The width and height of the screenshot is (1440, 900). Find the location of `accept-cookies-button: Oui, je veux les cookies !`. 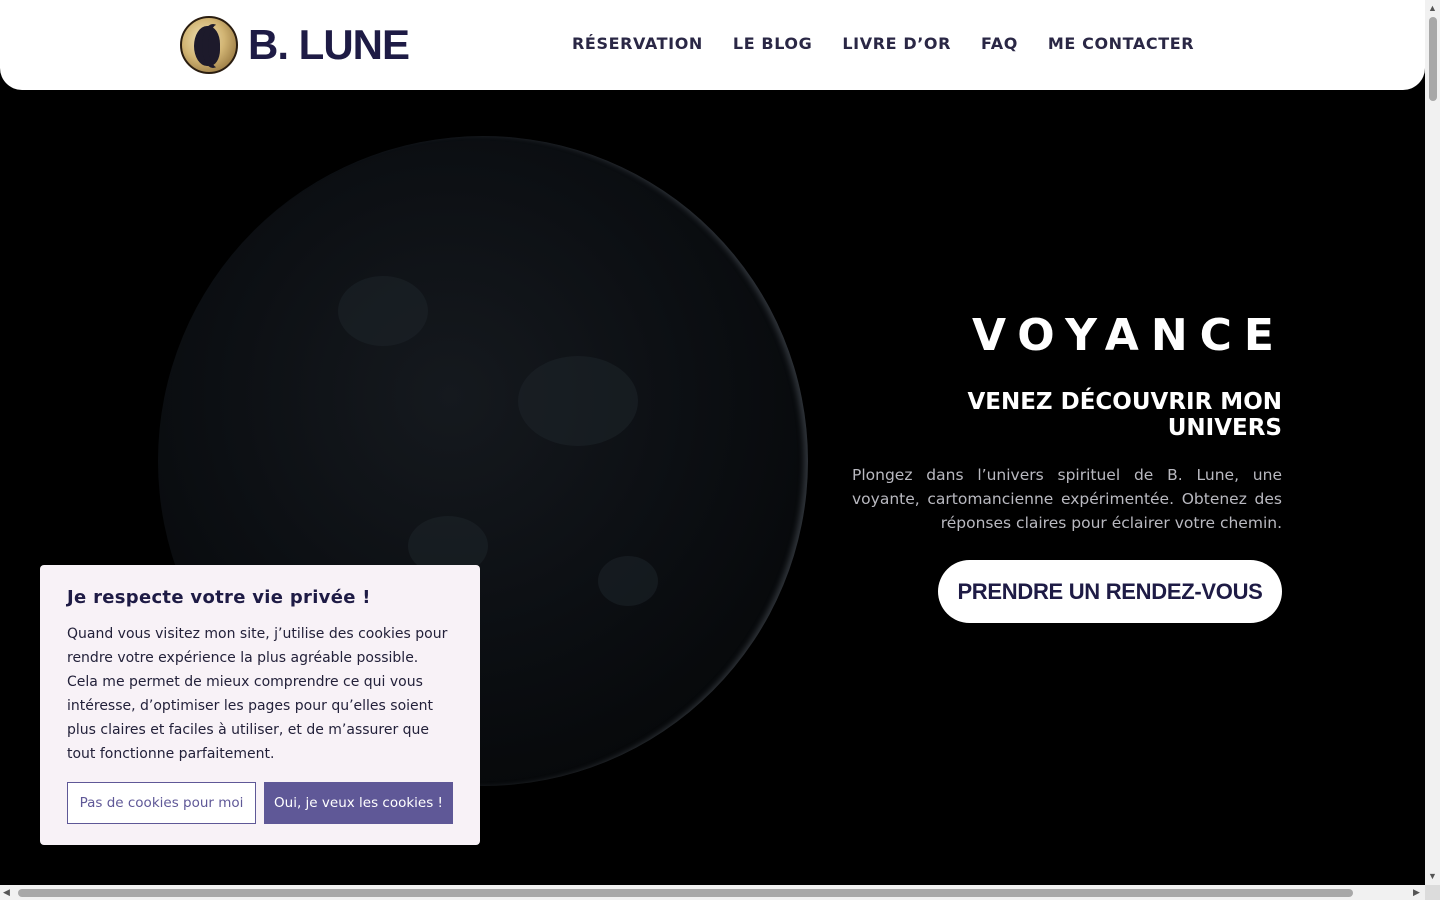

accept-cookies-button: Oui, je veux les cookies ! is located at coordinates (358, 803).